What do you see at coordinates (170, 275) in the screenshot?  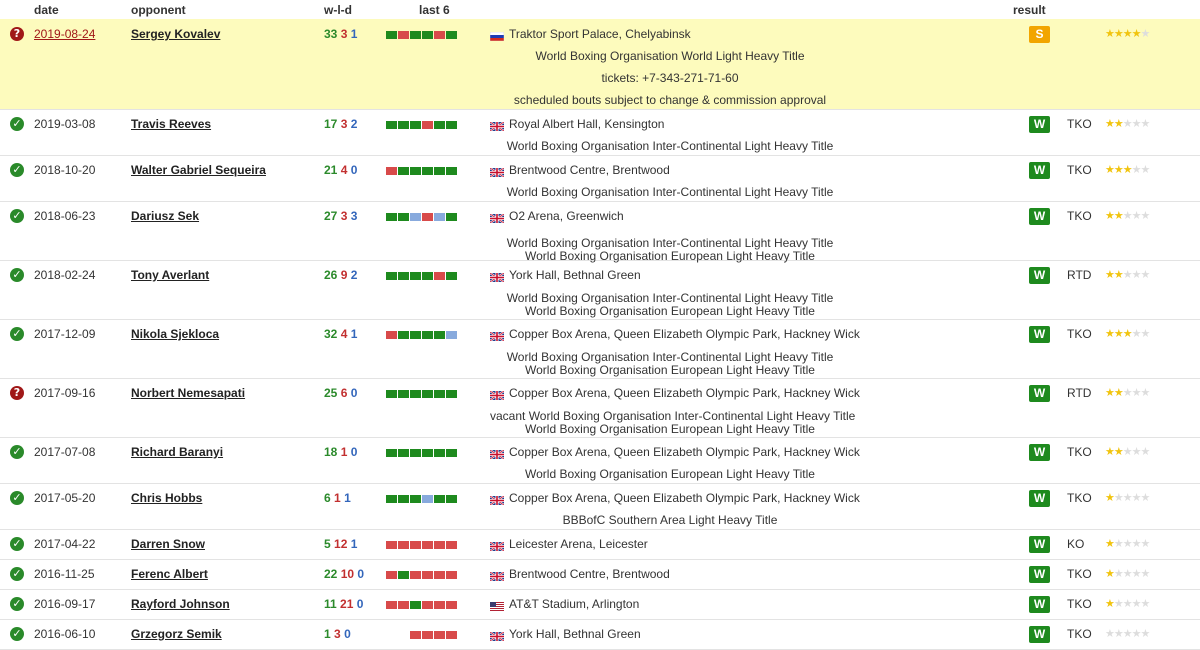 I see `opponent-link: Tony Averlant` at bounding box center [170, 275].